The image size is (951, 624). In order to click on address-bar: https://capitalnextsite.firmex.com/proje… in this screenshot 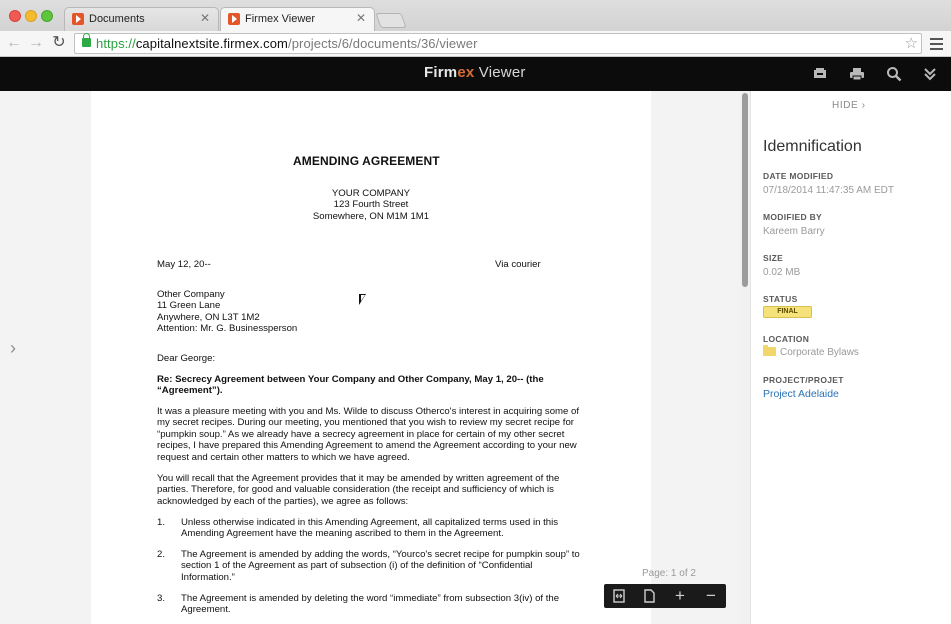, I will do `click(498, 43)`.